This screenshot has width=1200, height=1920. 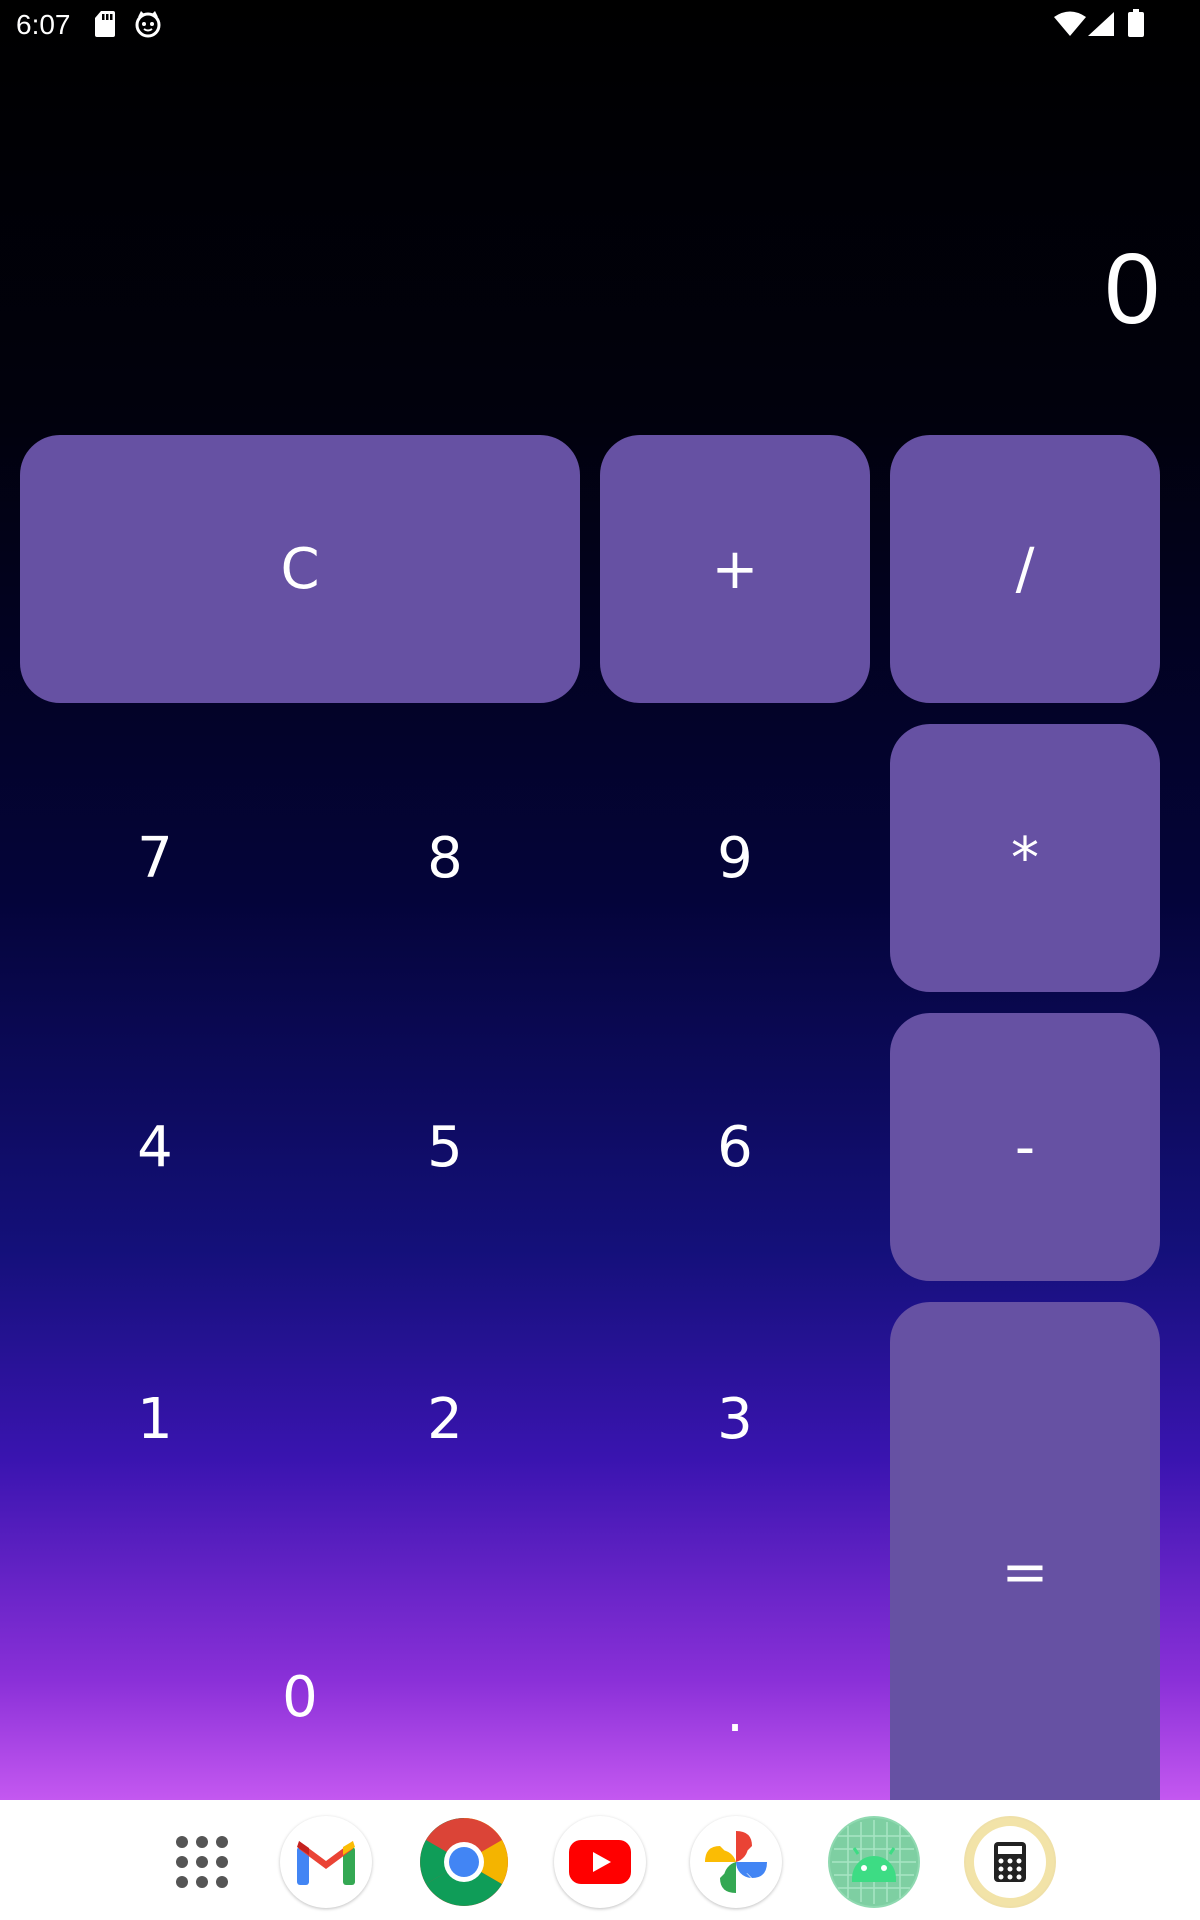 What do you see at coordinates (445, 1419) in the screenshot?
I see `digit-2-button: 2` at bounding box center [445, 1419].